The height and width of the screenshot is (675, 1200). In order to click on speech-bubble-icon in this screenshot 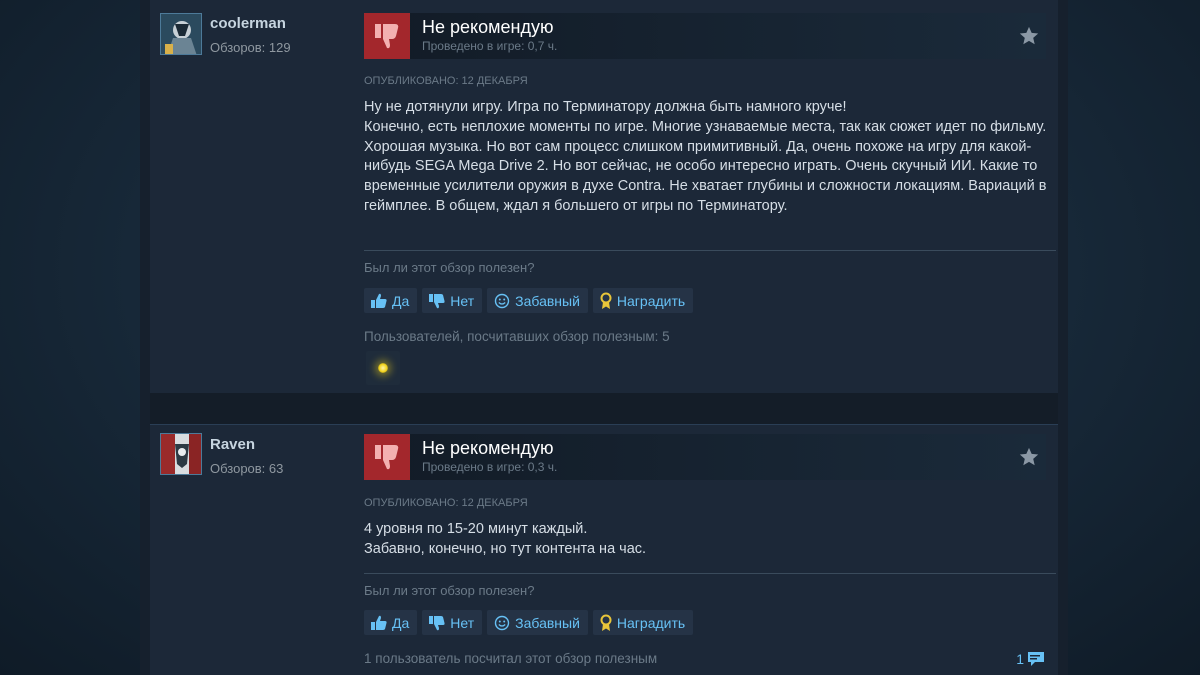, I will do `click(1036, 659)`.